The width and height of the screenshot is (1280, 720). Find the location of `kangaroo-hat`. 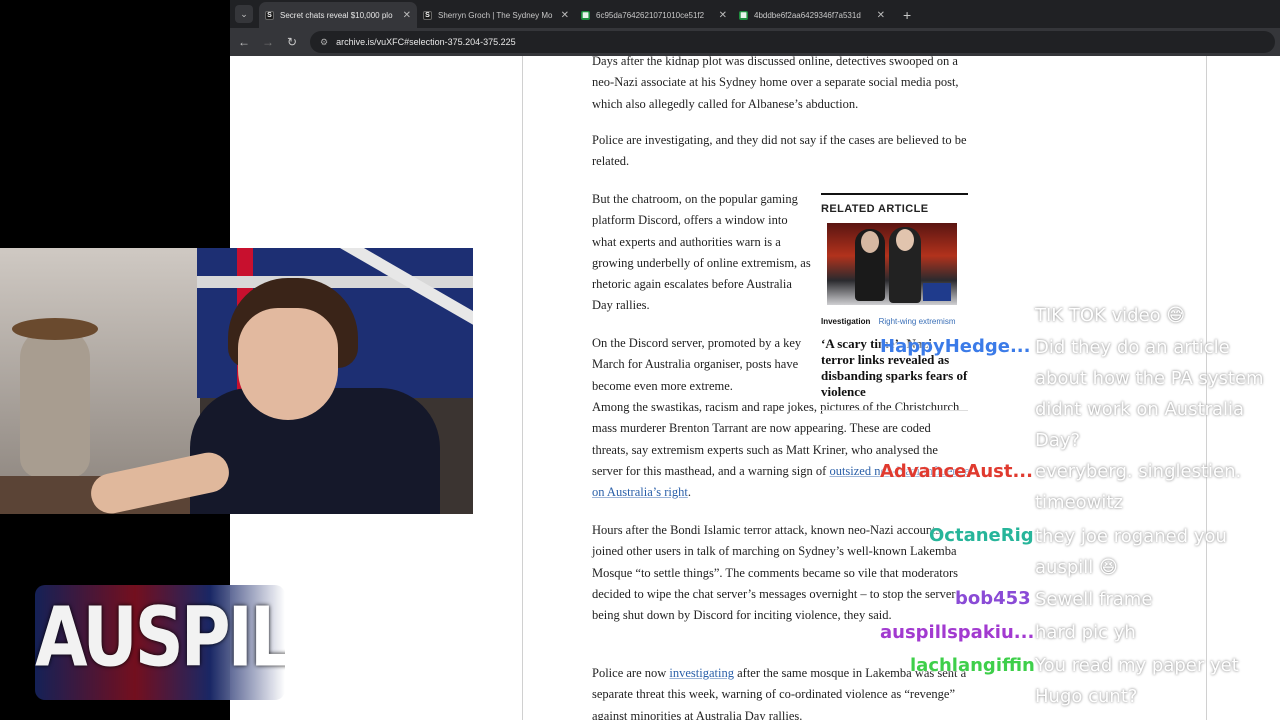

kangaroo-hat is located at coordinates (55, 329).